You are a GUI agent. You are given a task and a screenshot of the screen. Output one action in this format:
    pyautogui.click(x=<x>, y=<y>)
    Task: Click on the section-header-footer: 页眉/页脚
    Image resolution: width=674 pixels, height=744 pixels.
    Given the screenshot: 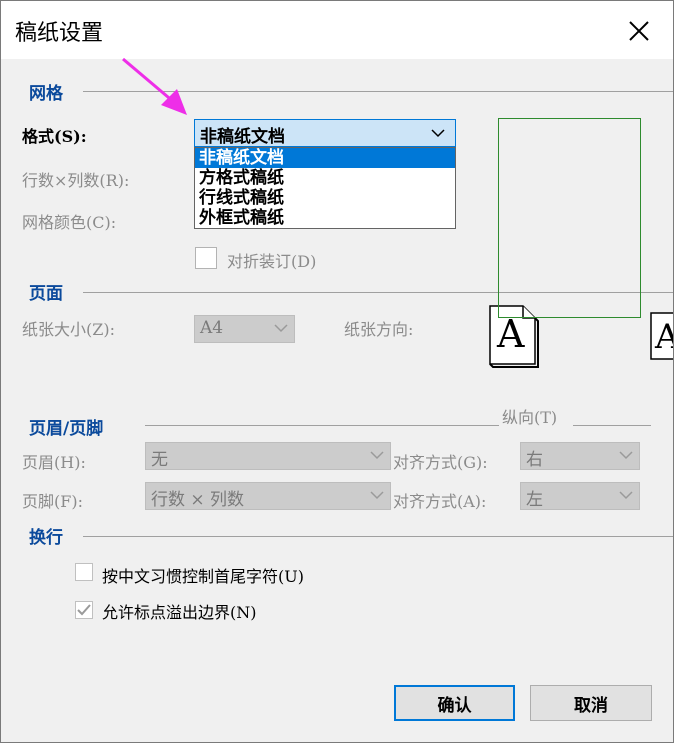 What is the action you would take?
    pyautogui.click(x=66, y=429)
    